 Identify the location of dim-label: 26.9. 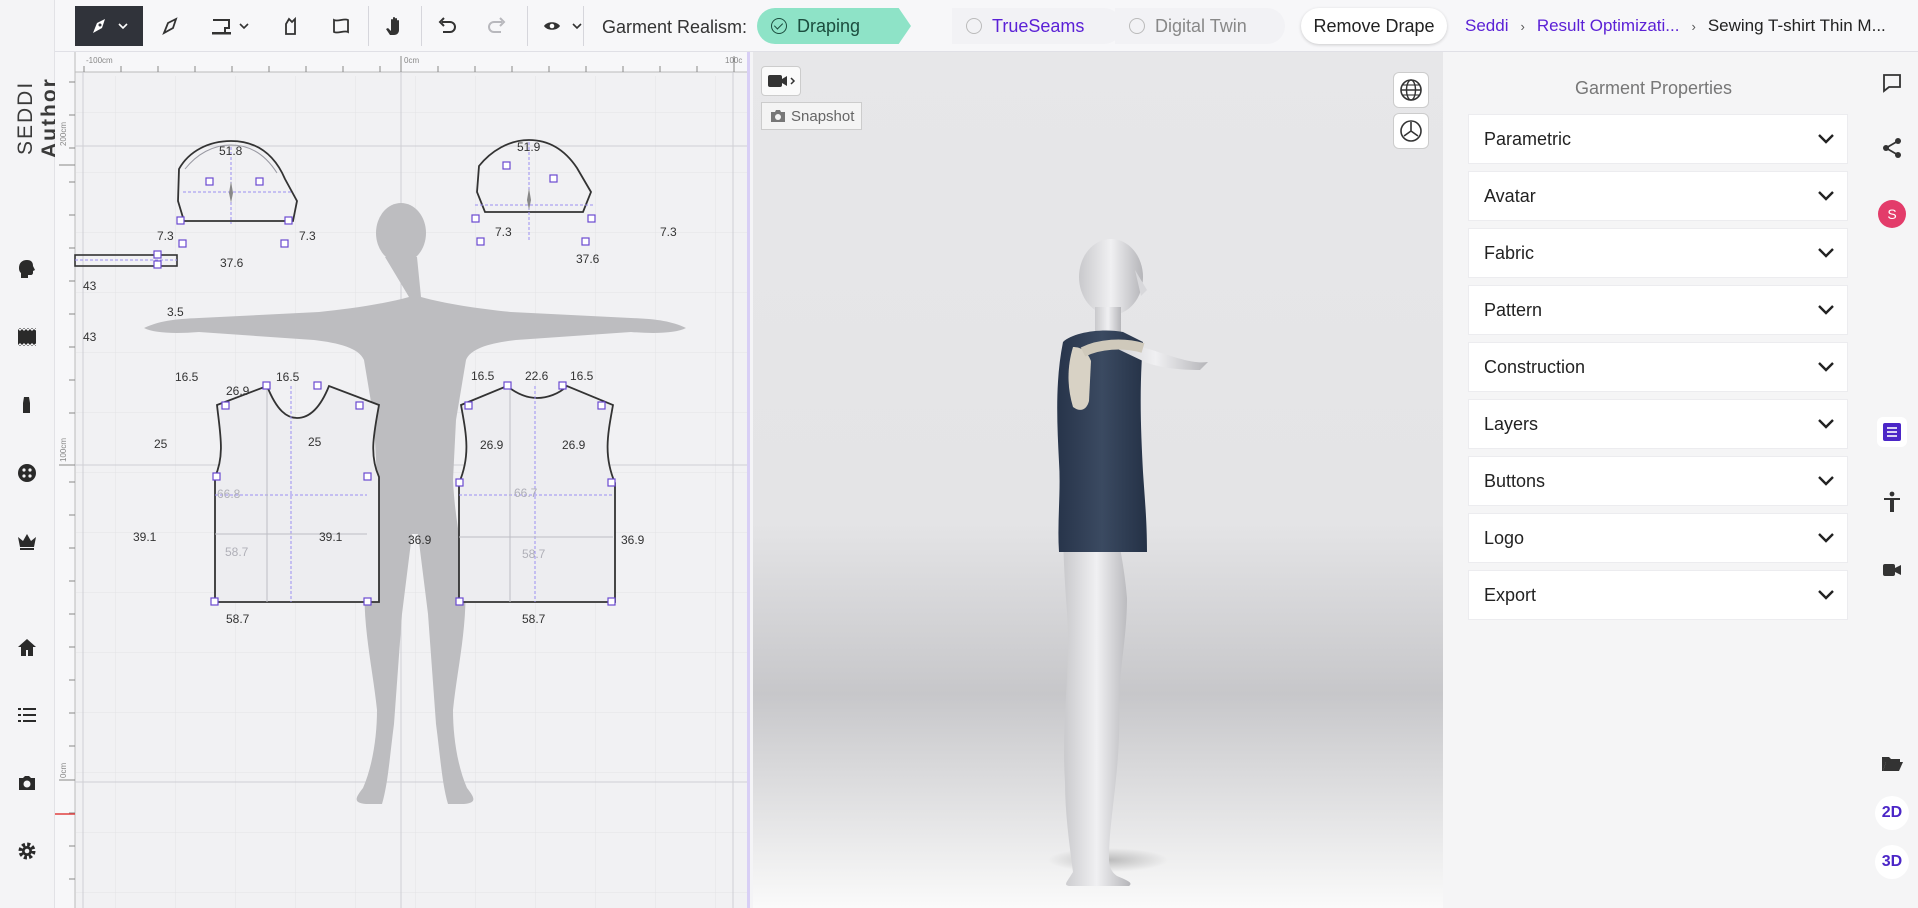
(492, 445).